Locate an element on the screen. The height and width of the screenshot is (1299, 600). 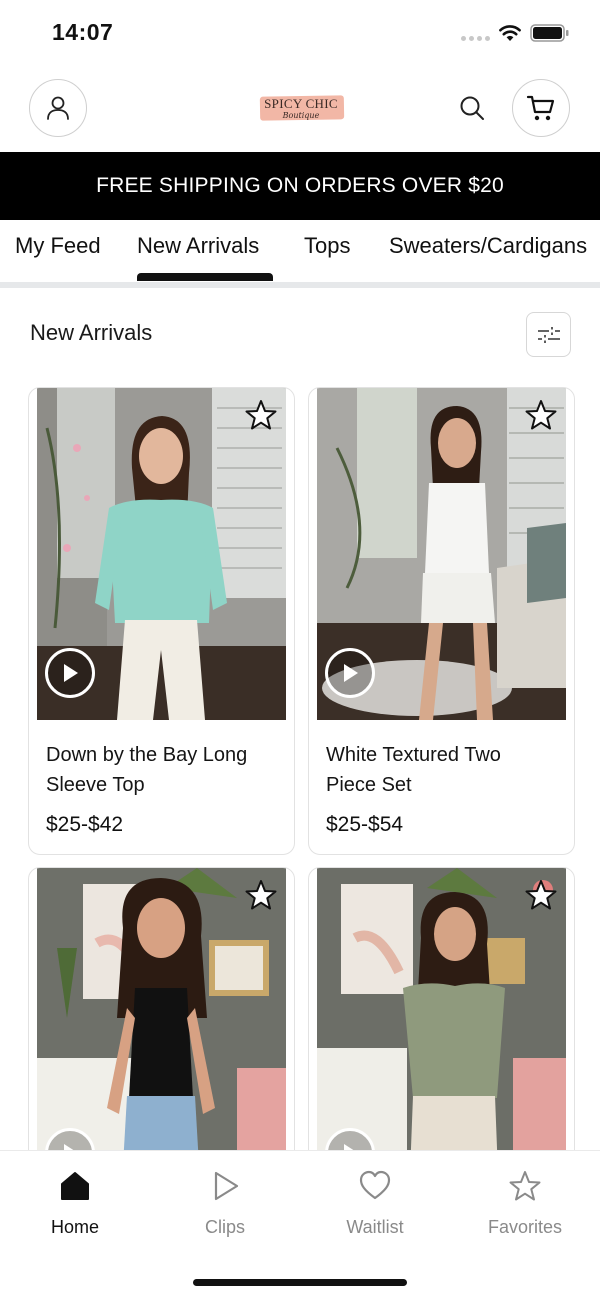
status-time: 14:07 is located at coordinates (83, 32).